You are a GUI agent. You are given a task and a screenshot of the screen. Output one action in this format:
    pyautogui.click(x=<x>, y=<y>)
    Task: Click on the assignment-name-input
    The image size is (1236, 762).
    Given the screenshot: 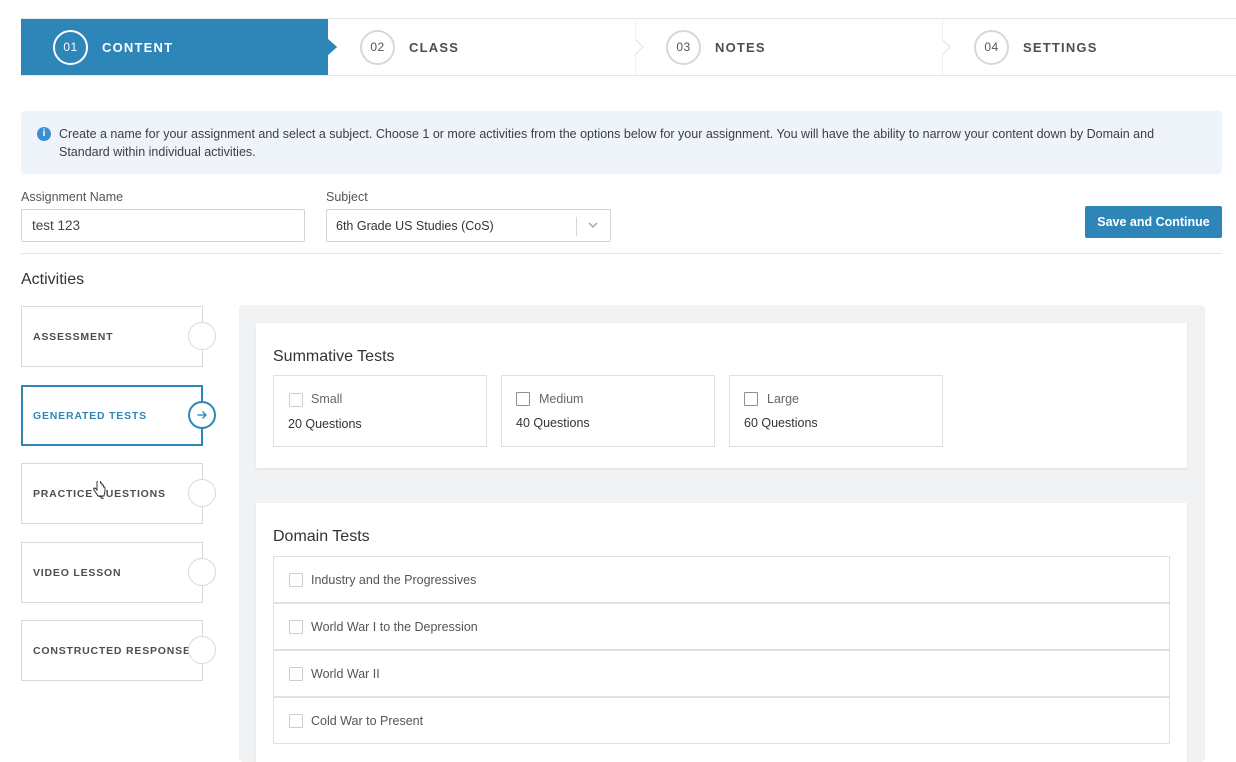 What is the action you would take?
    pyautogui.click(x=163, y=225)
    